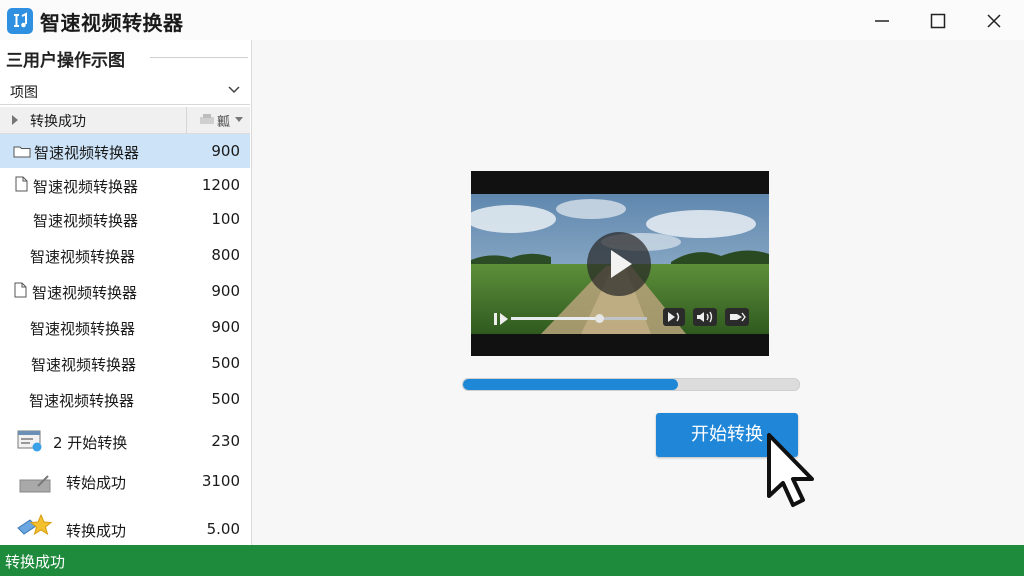 The width and height of the screenshot is (1024, 576). Describe the element at coordinates (90, 443) in the screenshot. I see `list-item-name: 2 开始转换` at that location.